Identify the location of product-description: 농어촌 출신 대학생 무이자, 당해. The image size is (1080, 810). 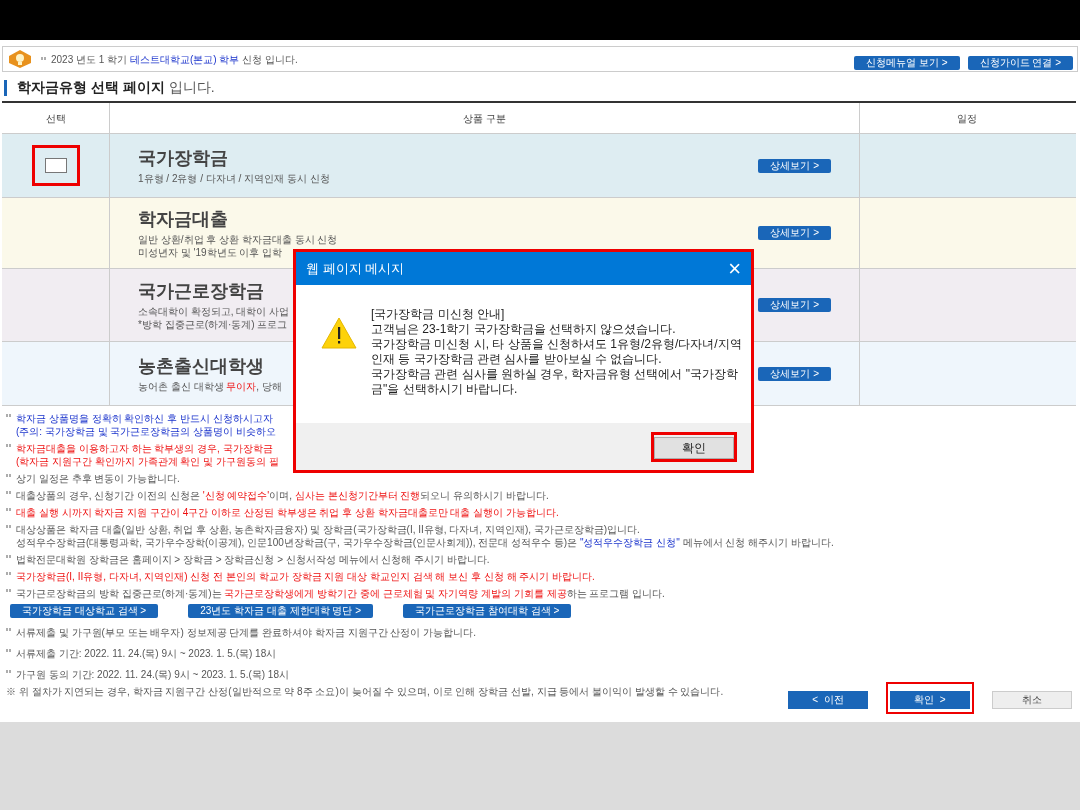
(210, 386).